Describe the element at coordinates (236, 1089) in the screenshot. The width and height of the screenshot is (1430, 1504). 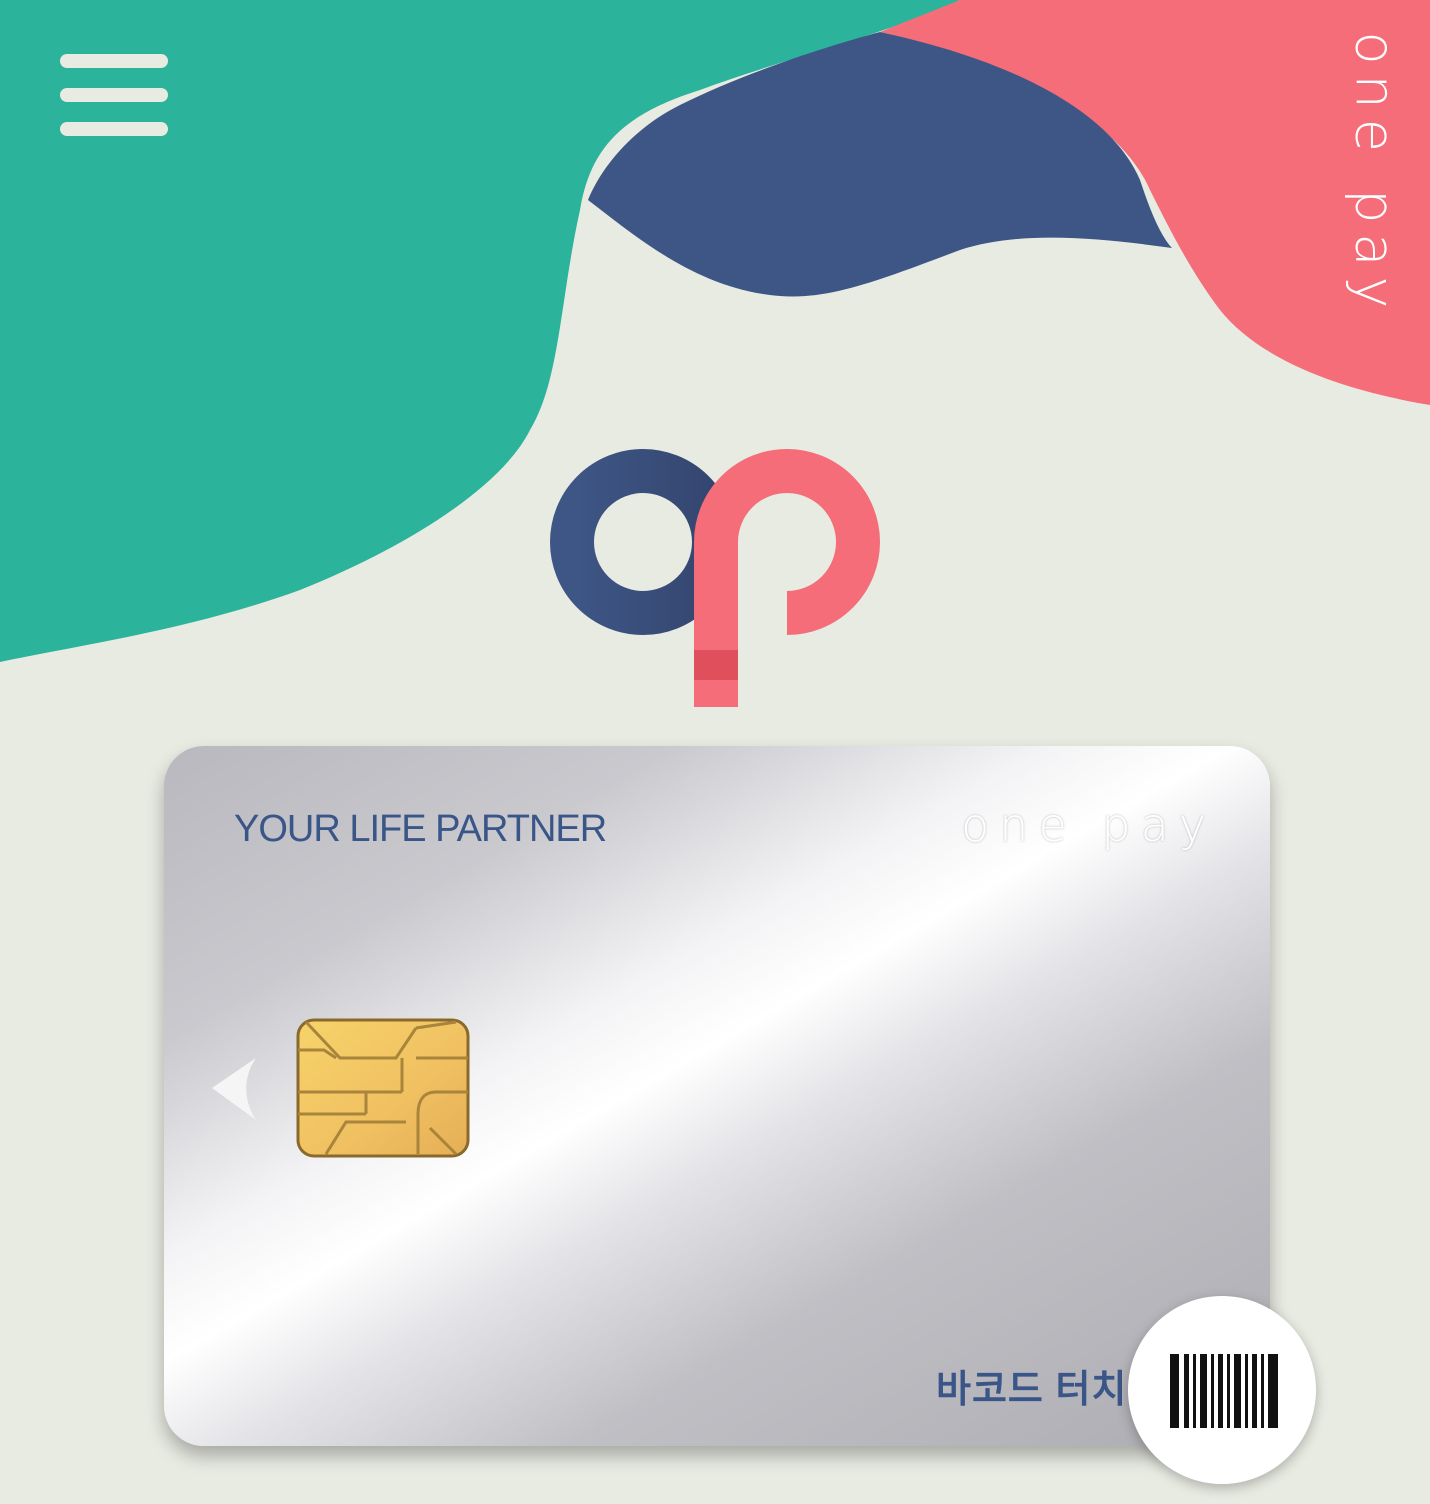
I see `chevron-left-icon` at that location.